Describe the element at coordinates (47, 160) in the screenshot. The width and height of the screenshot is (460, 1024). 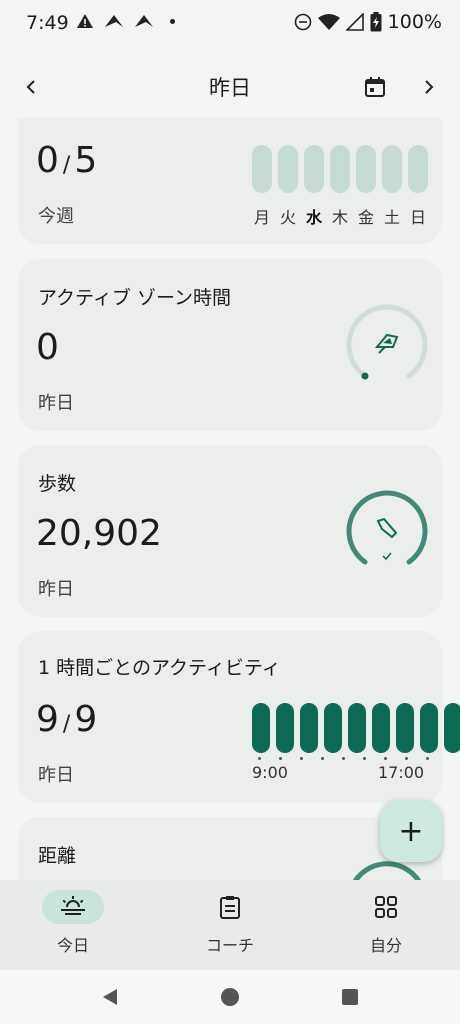
I see `weekly-days-achieved: 0` at that location.